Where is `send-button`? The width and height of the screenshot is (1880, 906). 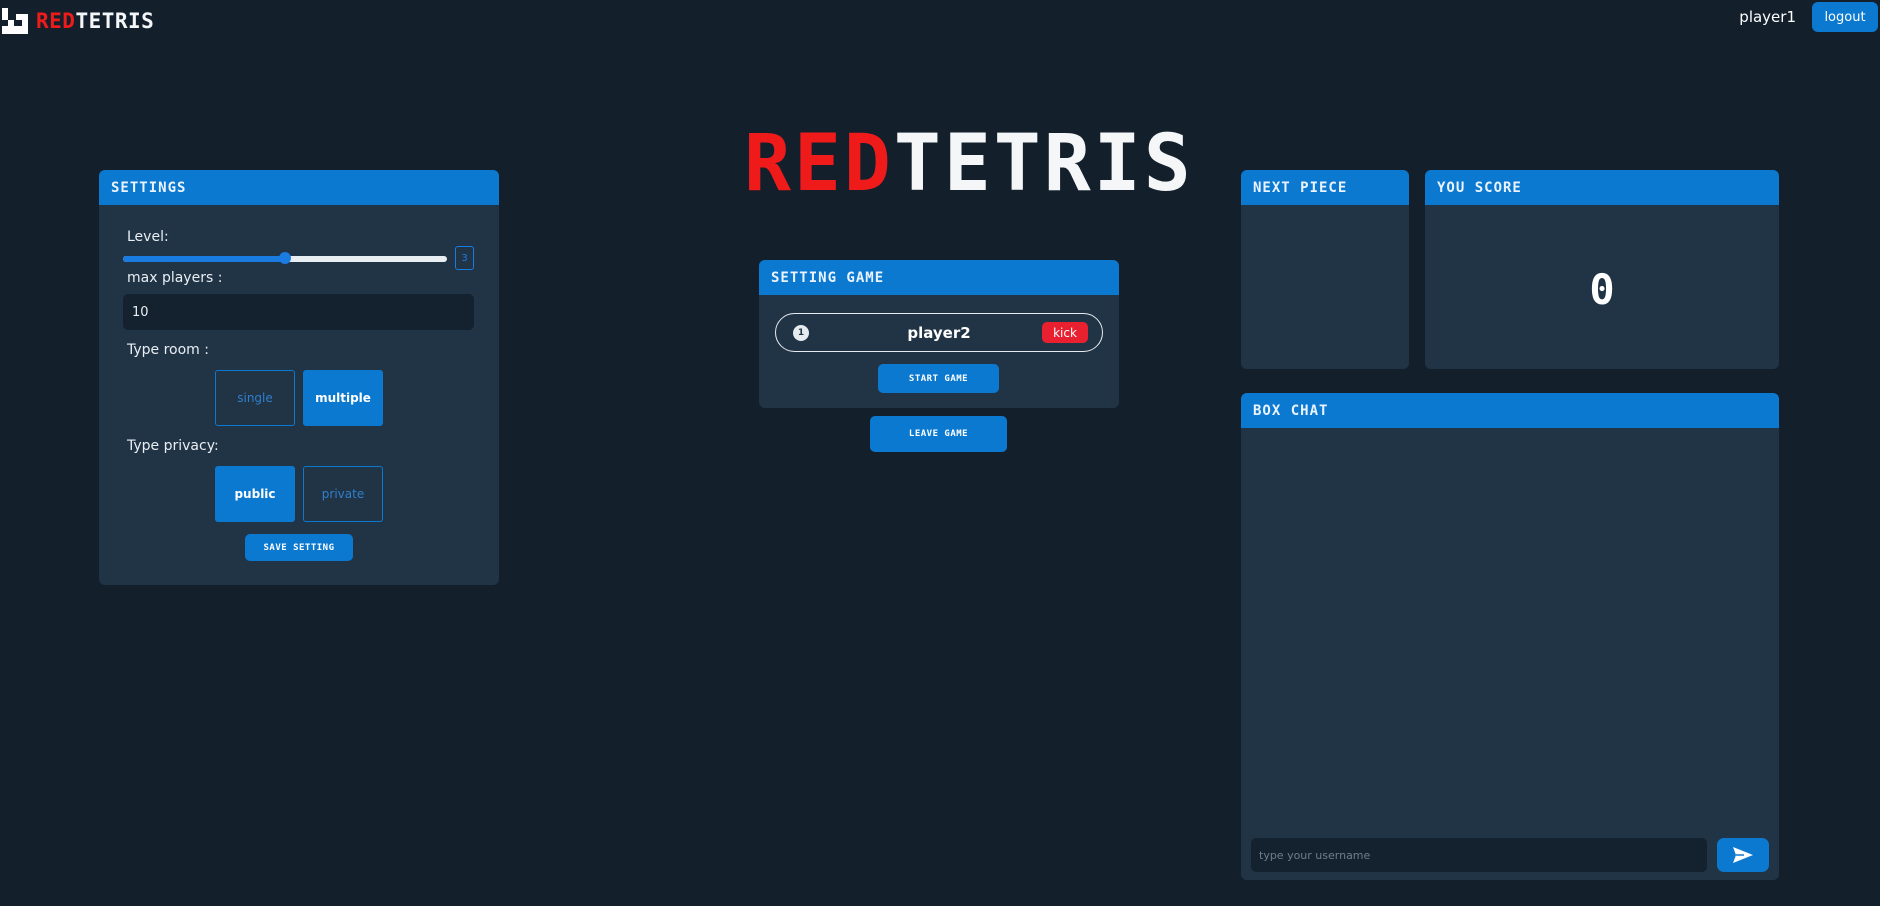
send-button is located at coordinates (1743, 855).